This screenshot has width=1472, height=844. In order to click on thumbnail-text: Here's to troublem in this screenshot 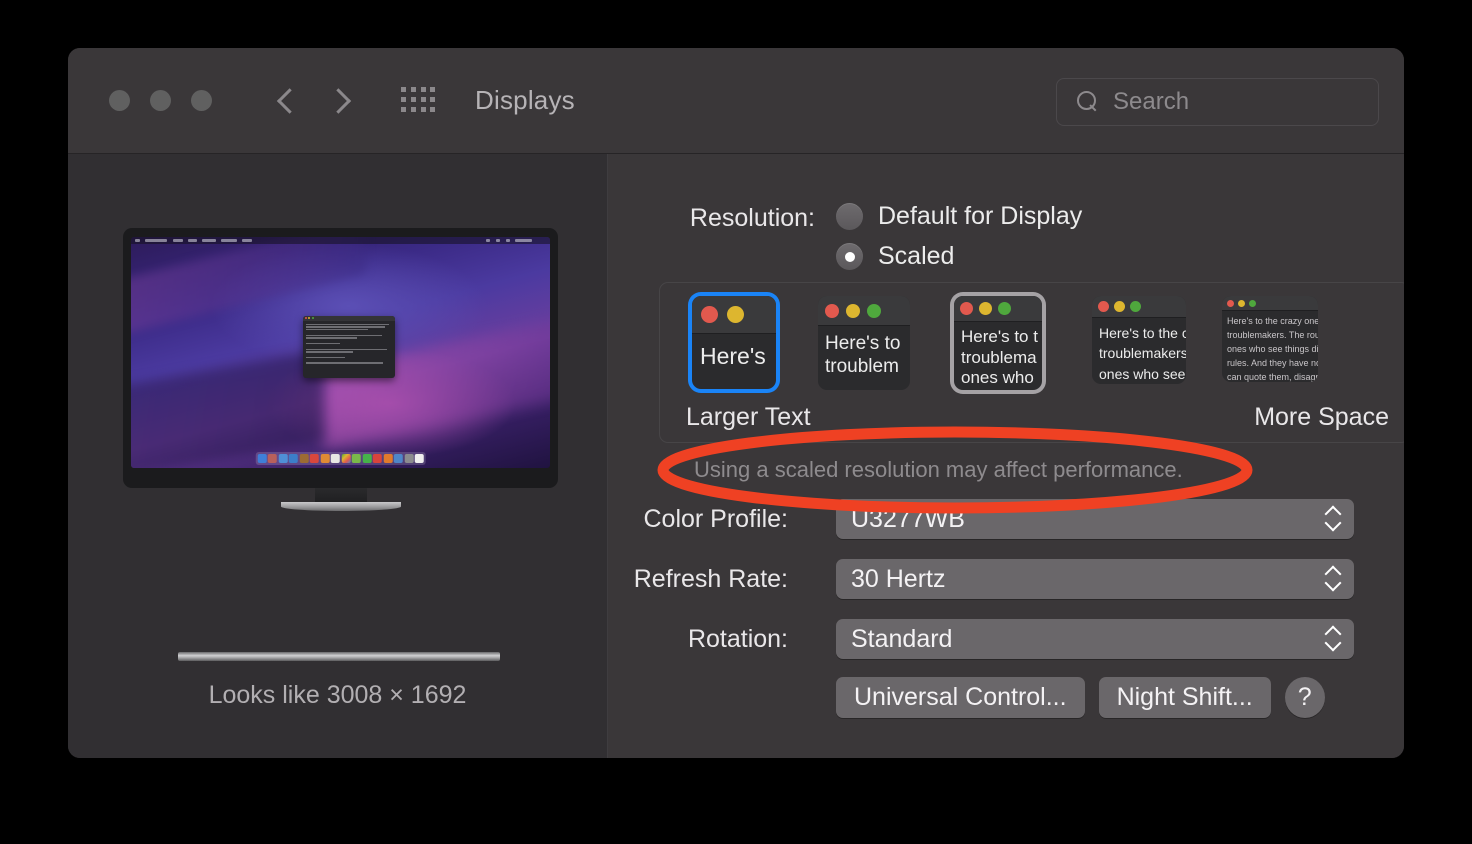, I will do `click(863, 355)`.